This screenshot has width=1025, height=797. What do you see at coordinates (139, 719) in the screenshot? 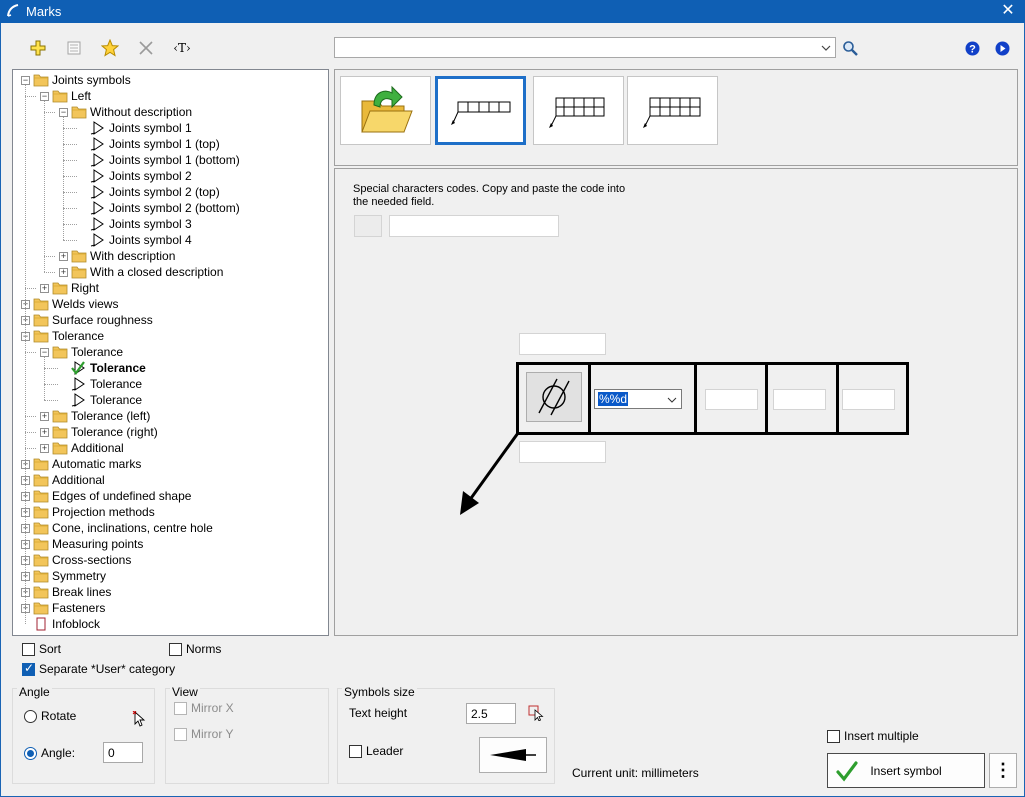
I see `pick-angle-icon` at bounding box center [139, 719].